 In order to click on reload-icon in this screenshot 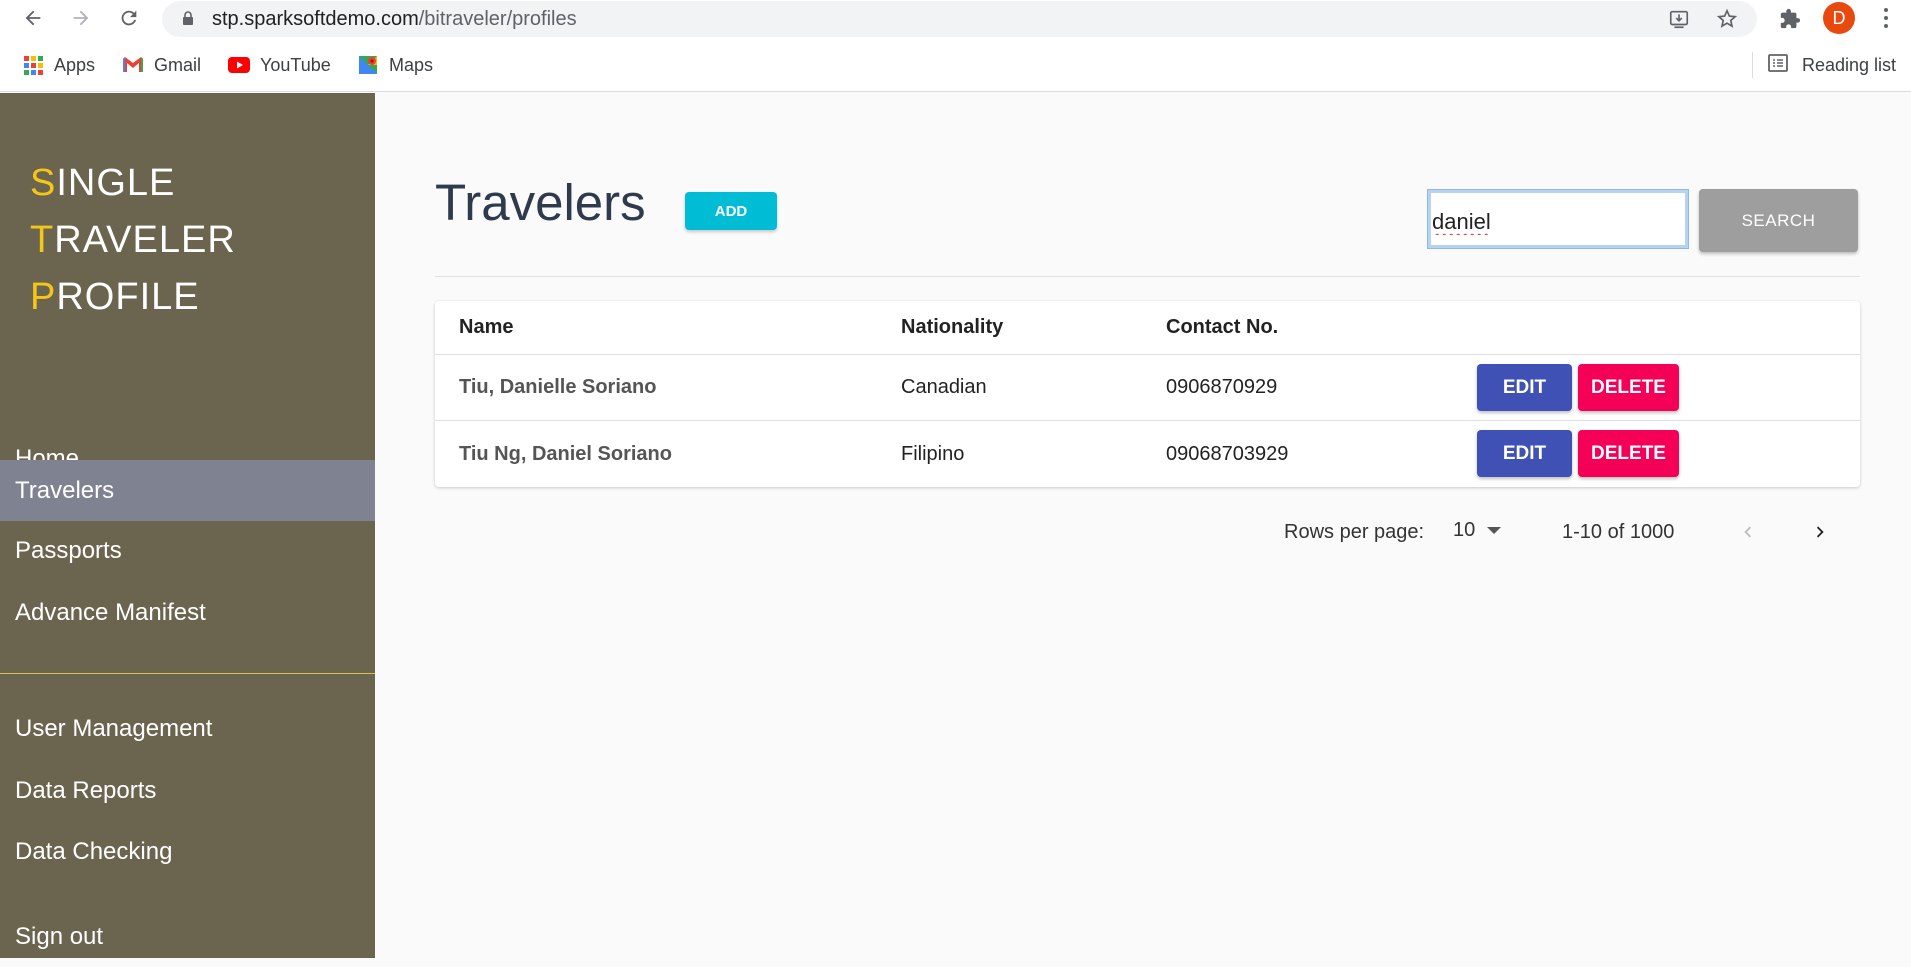, I will do `click(129, 18)`.